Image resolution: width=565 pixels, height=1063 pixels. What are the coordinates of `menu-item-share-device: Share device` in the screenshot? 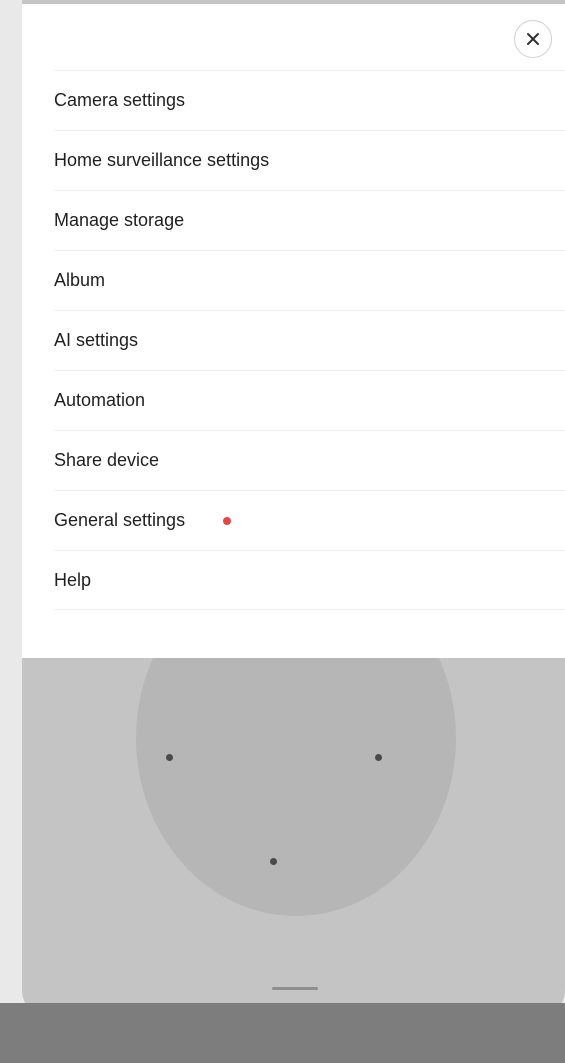 It's located at (309, 460).